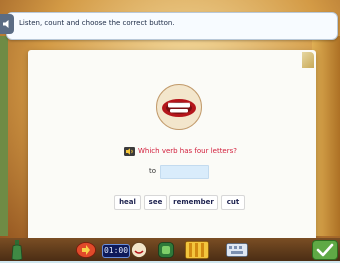  Describe the element at coordinates (166, 250) in the screenshot. I see `green-tile-icon` at that location.